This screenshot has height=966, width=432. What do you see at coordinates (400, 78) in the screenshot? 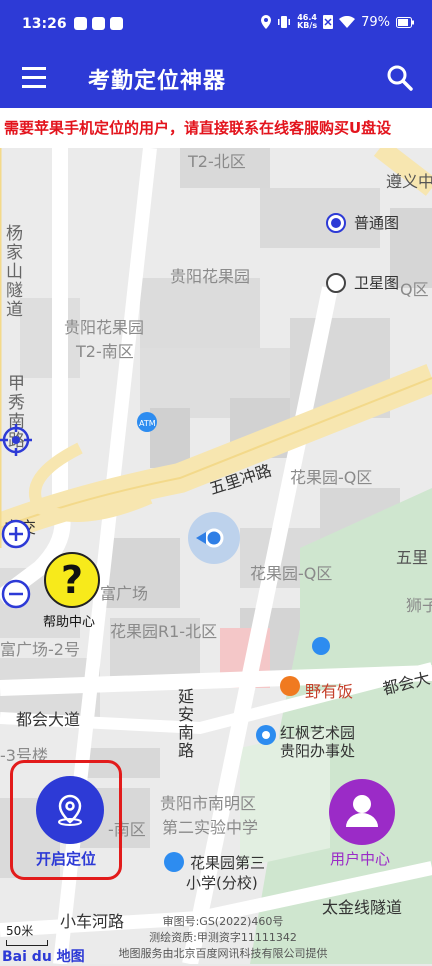
I see `search-icon` at bounding box center [400, 78].